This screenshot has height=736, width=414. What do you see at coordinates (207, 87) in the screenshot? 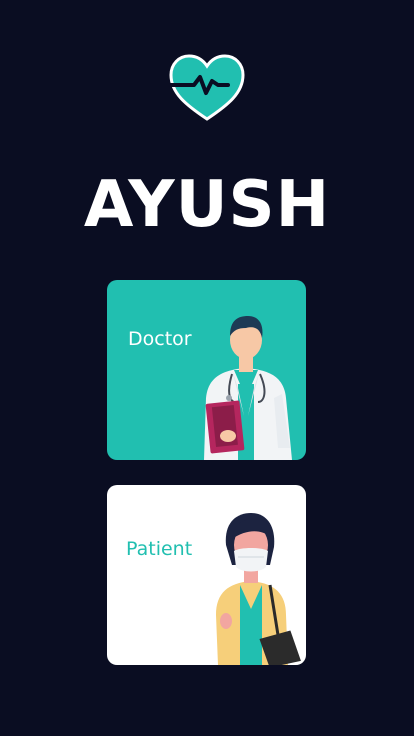
I see `heart-pulse-icon` at bounding box center [207, 87].